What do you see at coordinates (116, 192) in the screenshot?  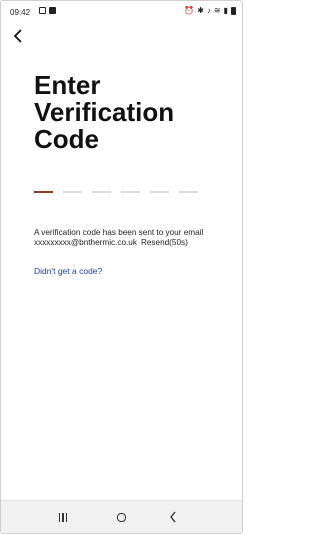 I see `verification-code-input` at bounding box center [116, 192].